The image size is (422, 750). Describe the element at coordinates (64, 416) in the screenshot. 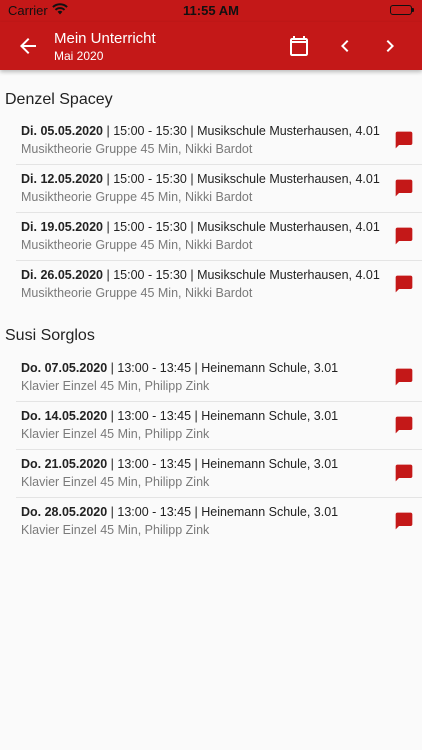

I see `lesson-date: Do. 14.05.2020` at that location.